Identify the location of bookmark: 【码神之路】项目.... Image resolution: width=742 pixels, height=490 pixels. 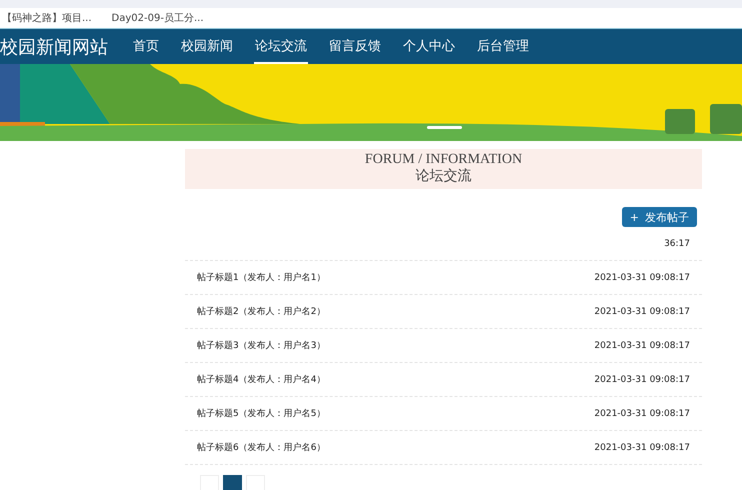
(47, 18).